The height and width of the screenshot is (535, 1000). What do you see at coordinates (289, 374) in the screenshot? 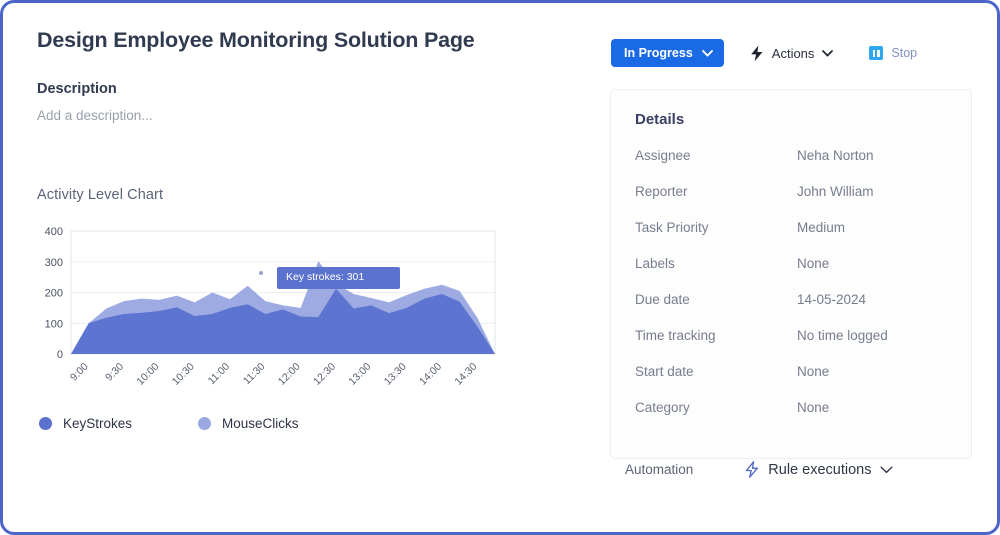
I see `x-axis-tick-label: 12:00` at bounding box center [289, 374].